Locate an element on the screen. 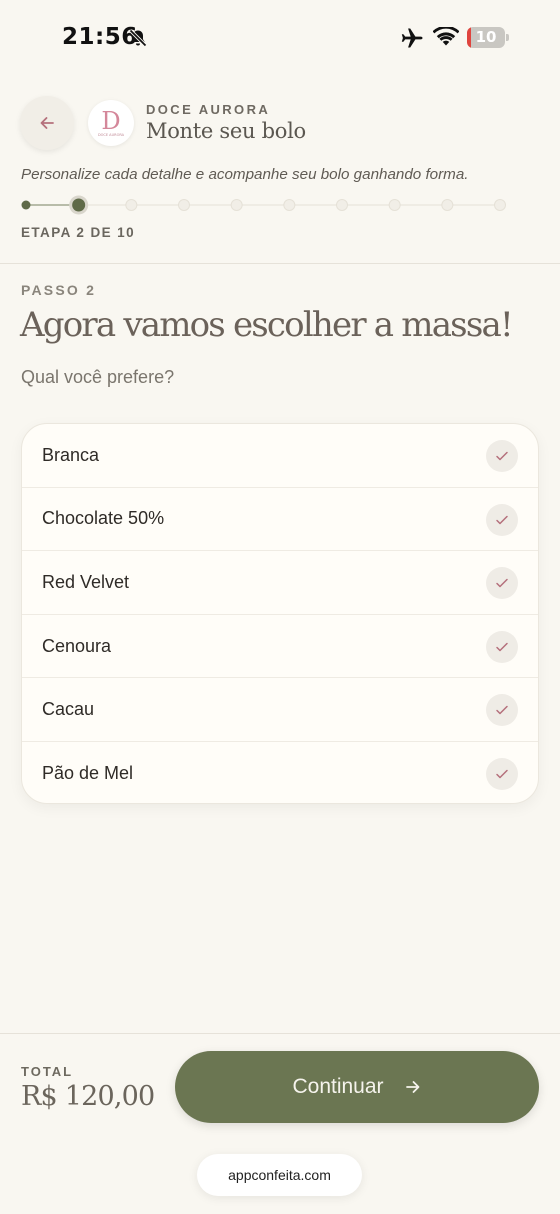  logo-letter: D is located at coordinates (110, 121).